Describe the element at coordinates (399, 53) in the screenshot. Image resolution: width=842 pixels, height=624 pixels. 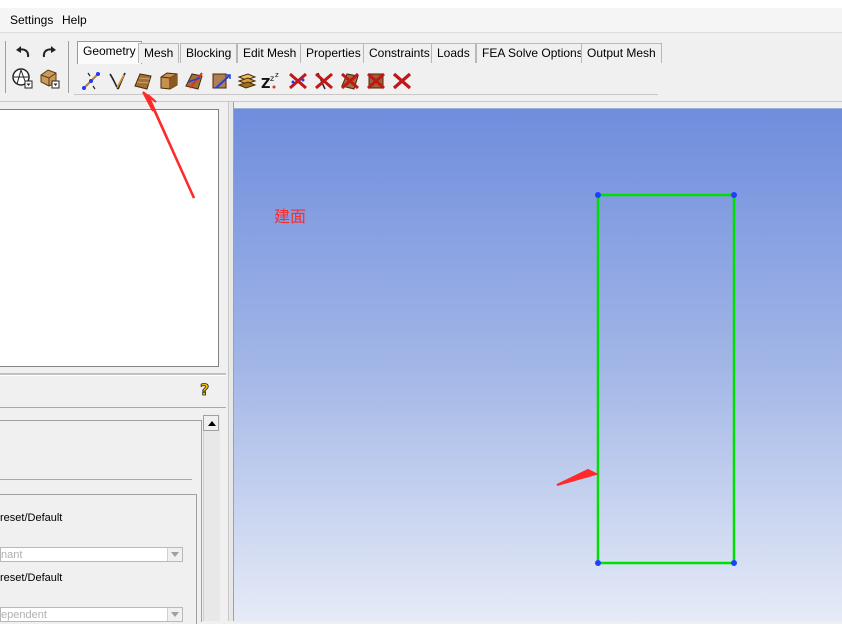
I see `tab-constraints: Constraints` at that location.